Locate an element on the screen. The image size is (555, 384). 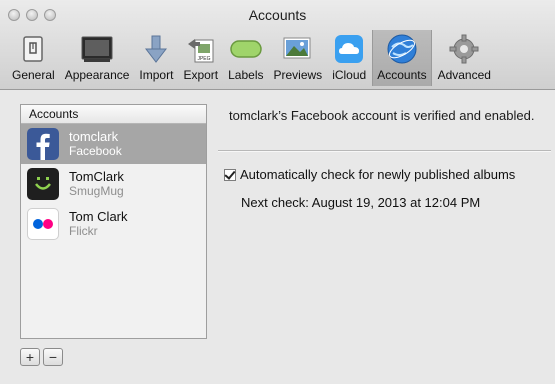
appearance-icon is located at coordinates (97, 49).